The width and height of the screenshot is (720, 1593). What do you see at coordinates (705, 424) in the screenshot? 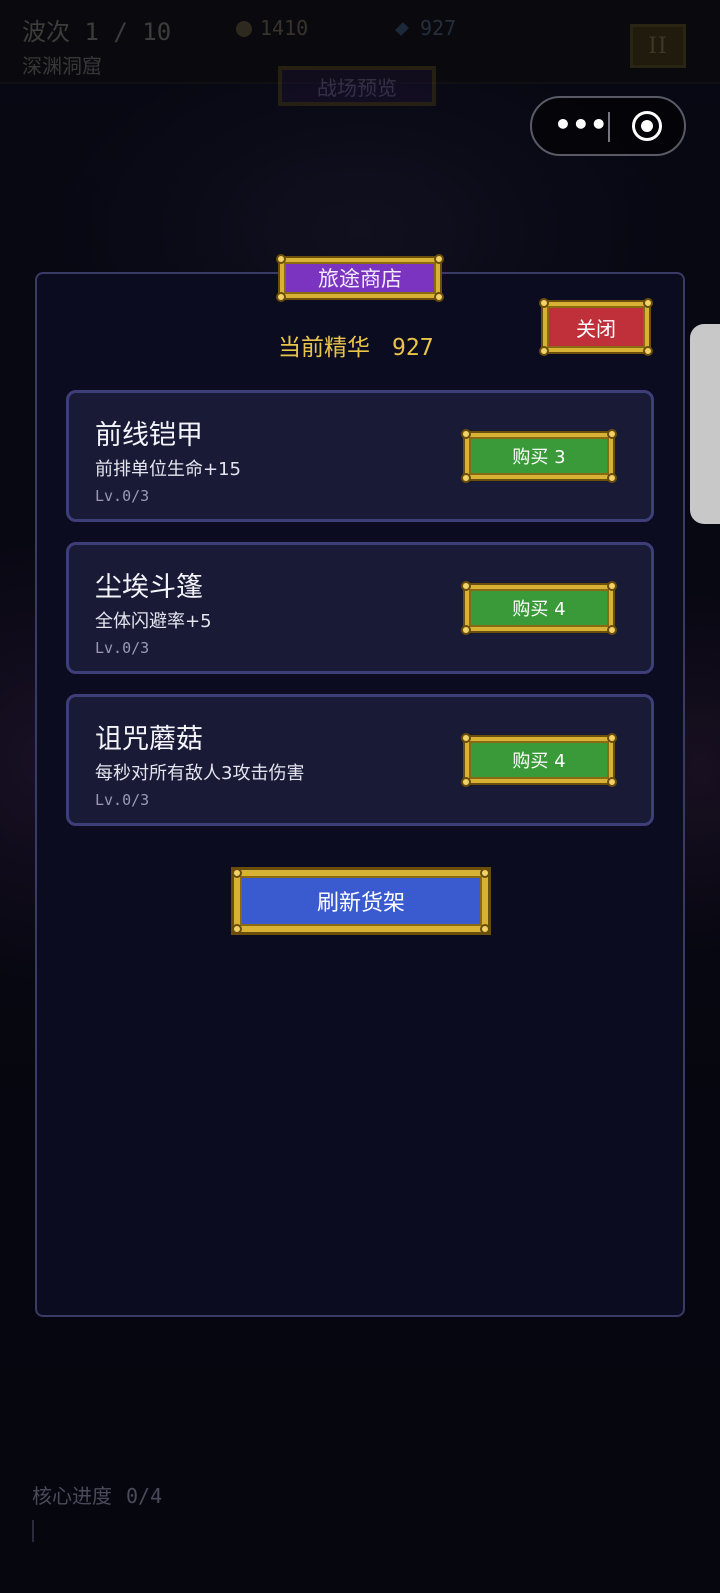
I see `side-tab` at bounding box center [705, 424].